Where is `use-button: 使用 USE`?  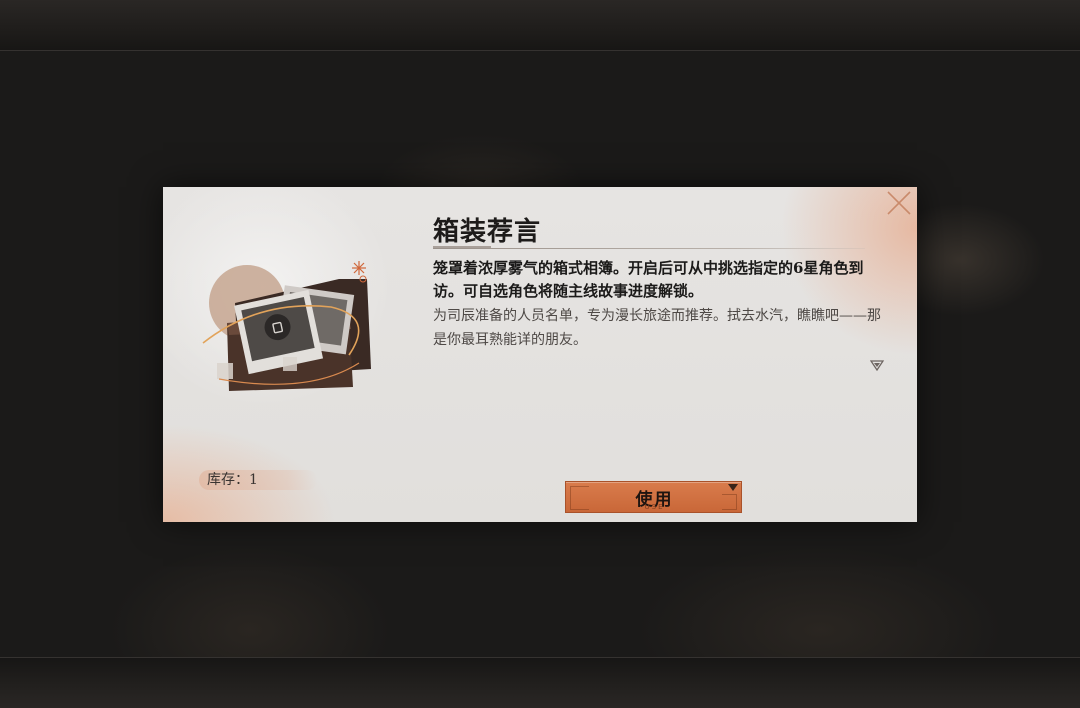 use-button: 使用 USE is located at coordinates (653, 497).